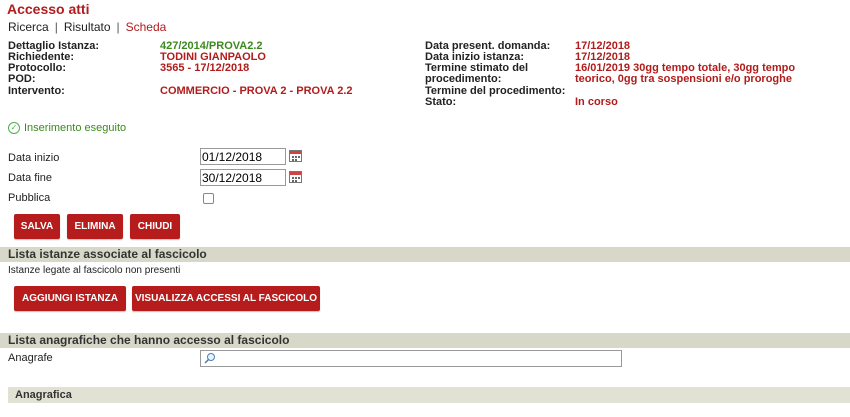  Describe the element at coordinates (95, 226) in the screenshot. I see `elimina-button: ELIMINA` at that location.